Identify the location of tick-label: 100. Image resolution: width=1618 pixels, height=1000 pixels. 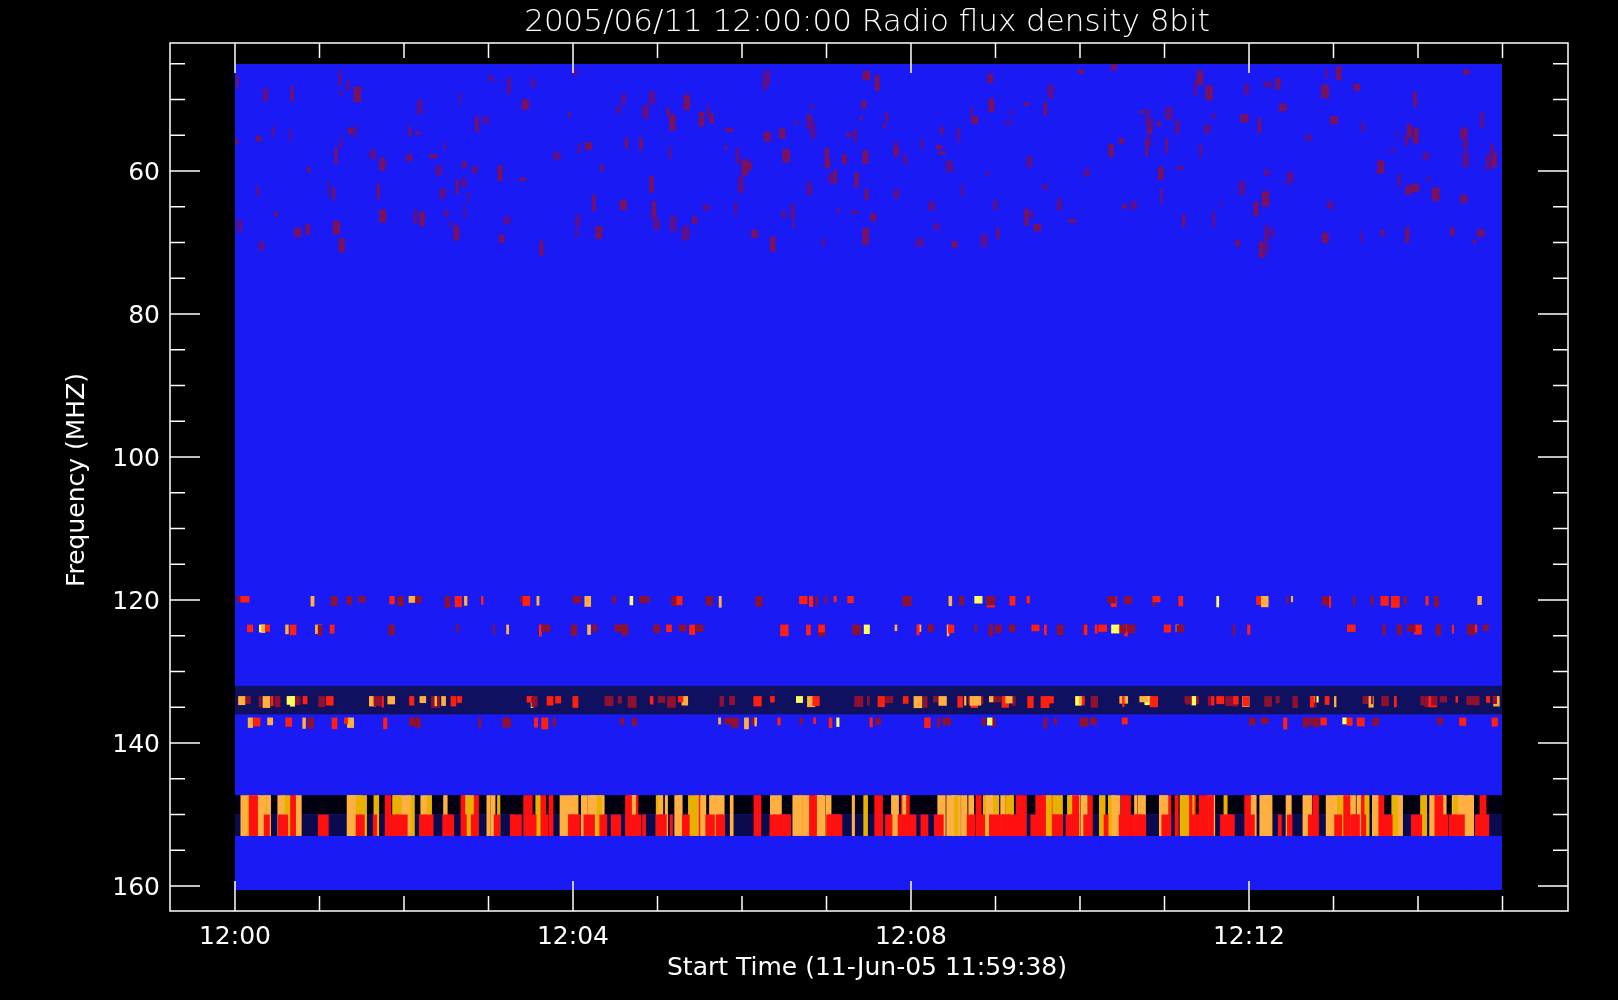
(136, 457).